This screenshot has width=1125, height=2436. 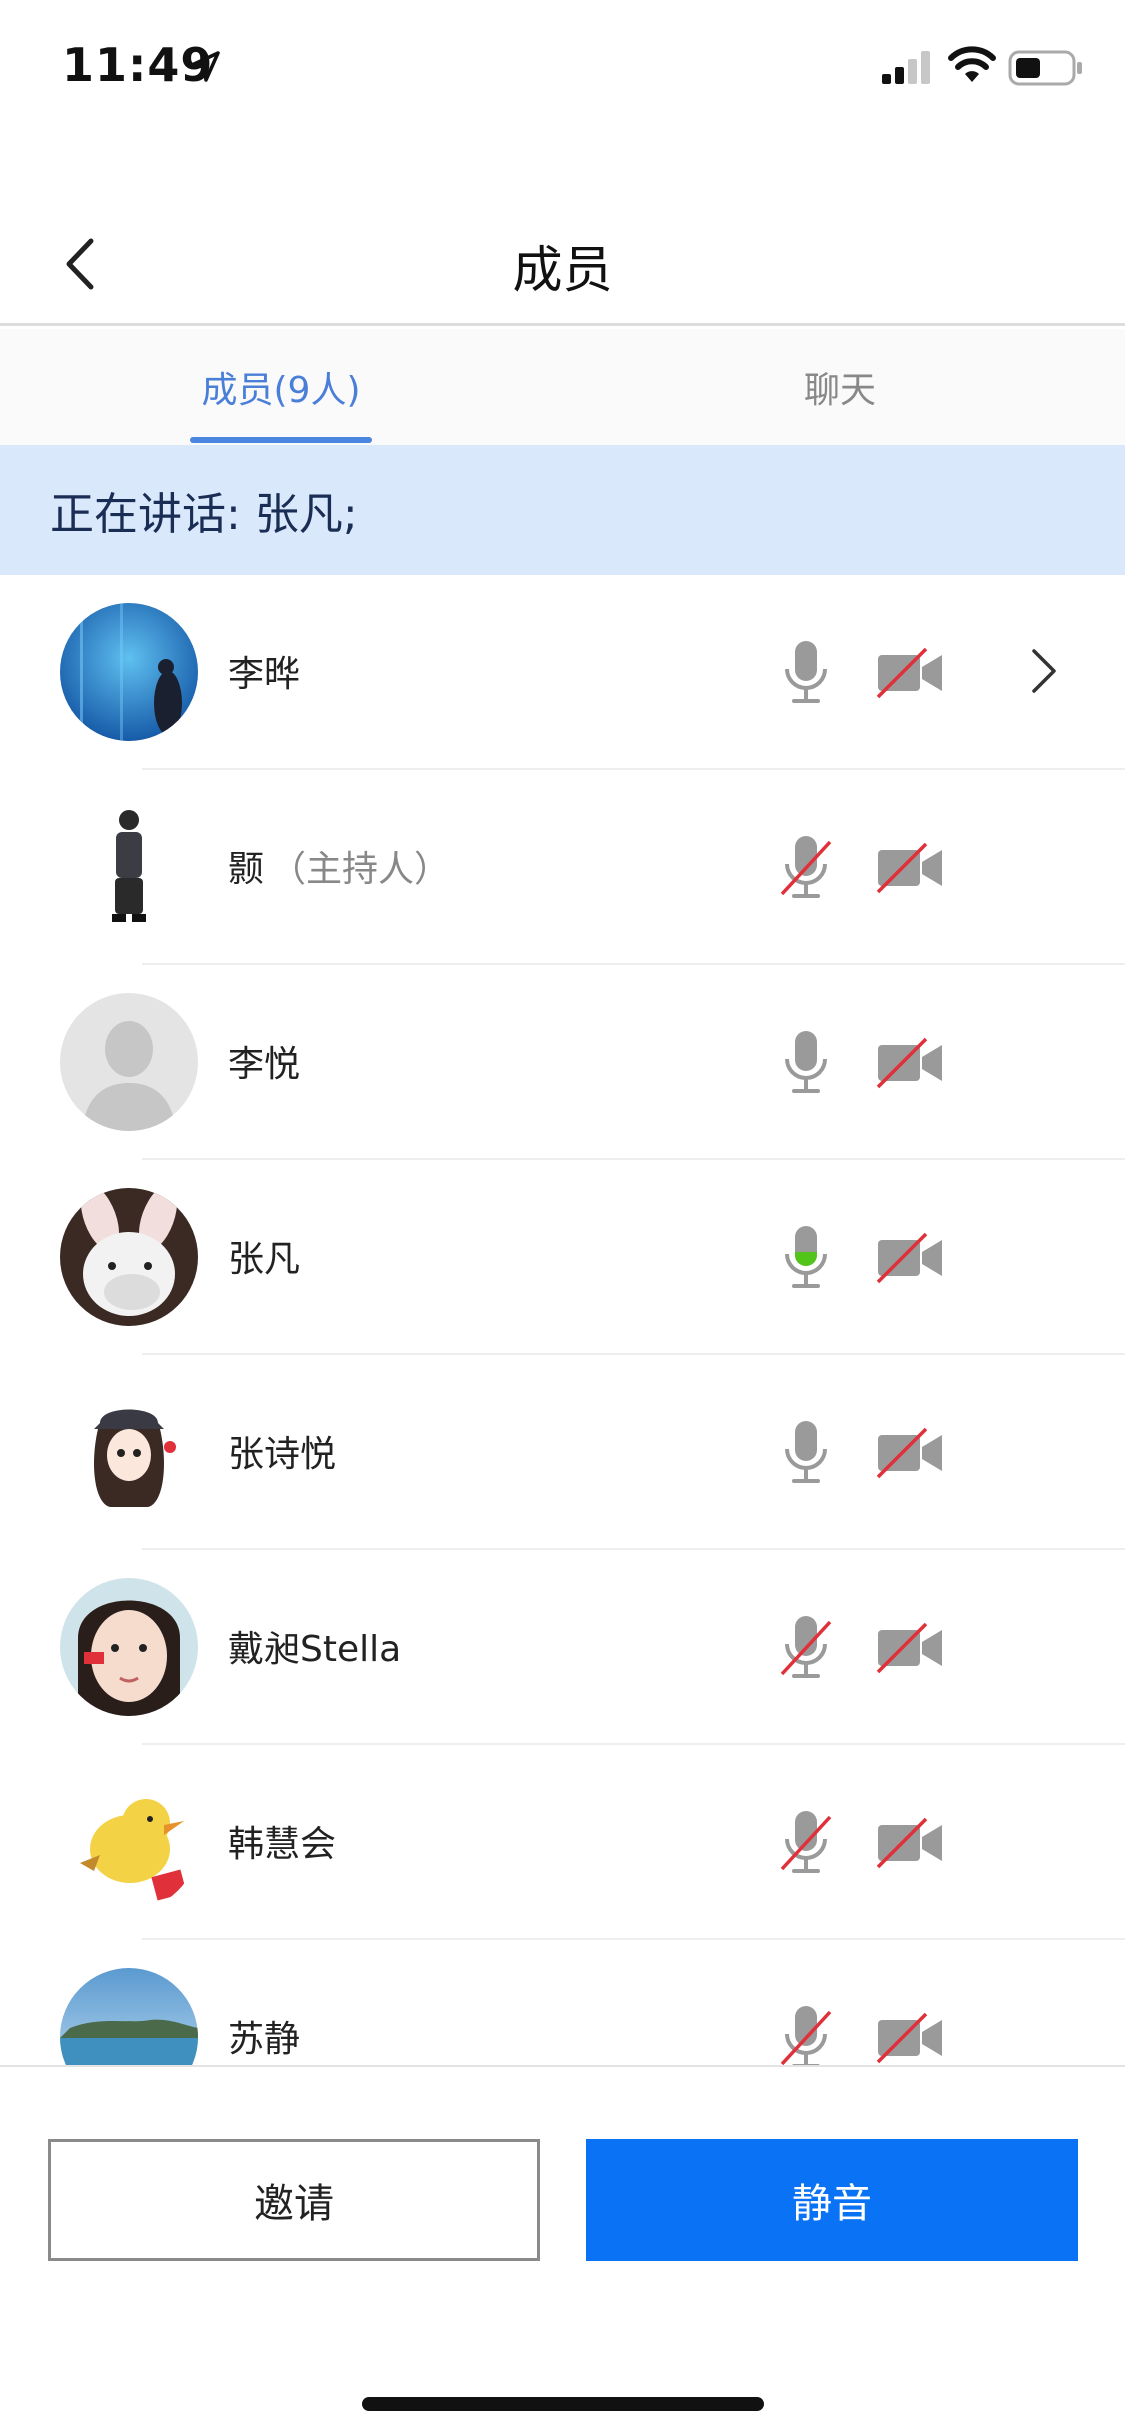 I want to click on member-name: 李悦, so click(x=267, y=1061).